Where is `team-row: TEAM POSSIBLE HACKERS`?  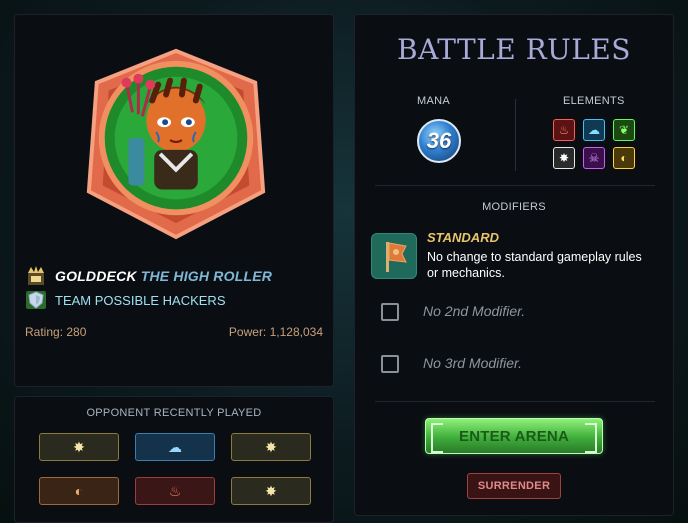
team-row: TEAM POSSIBLE HACKERS is located at coordinates (125, 300).